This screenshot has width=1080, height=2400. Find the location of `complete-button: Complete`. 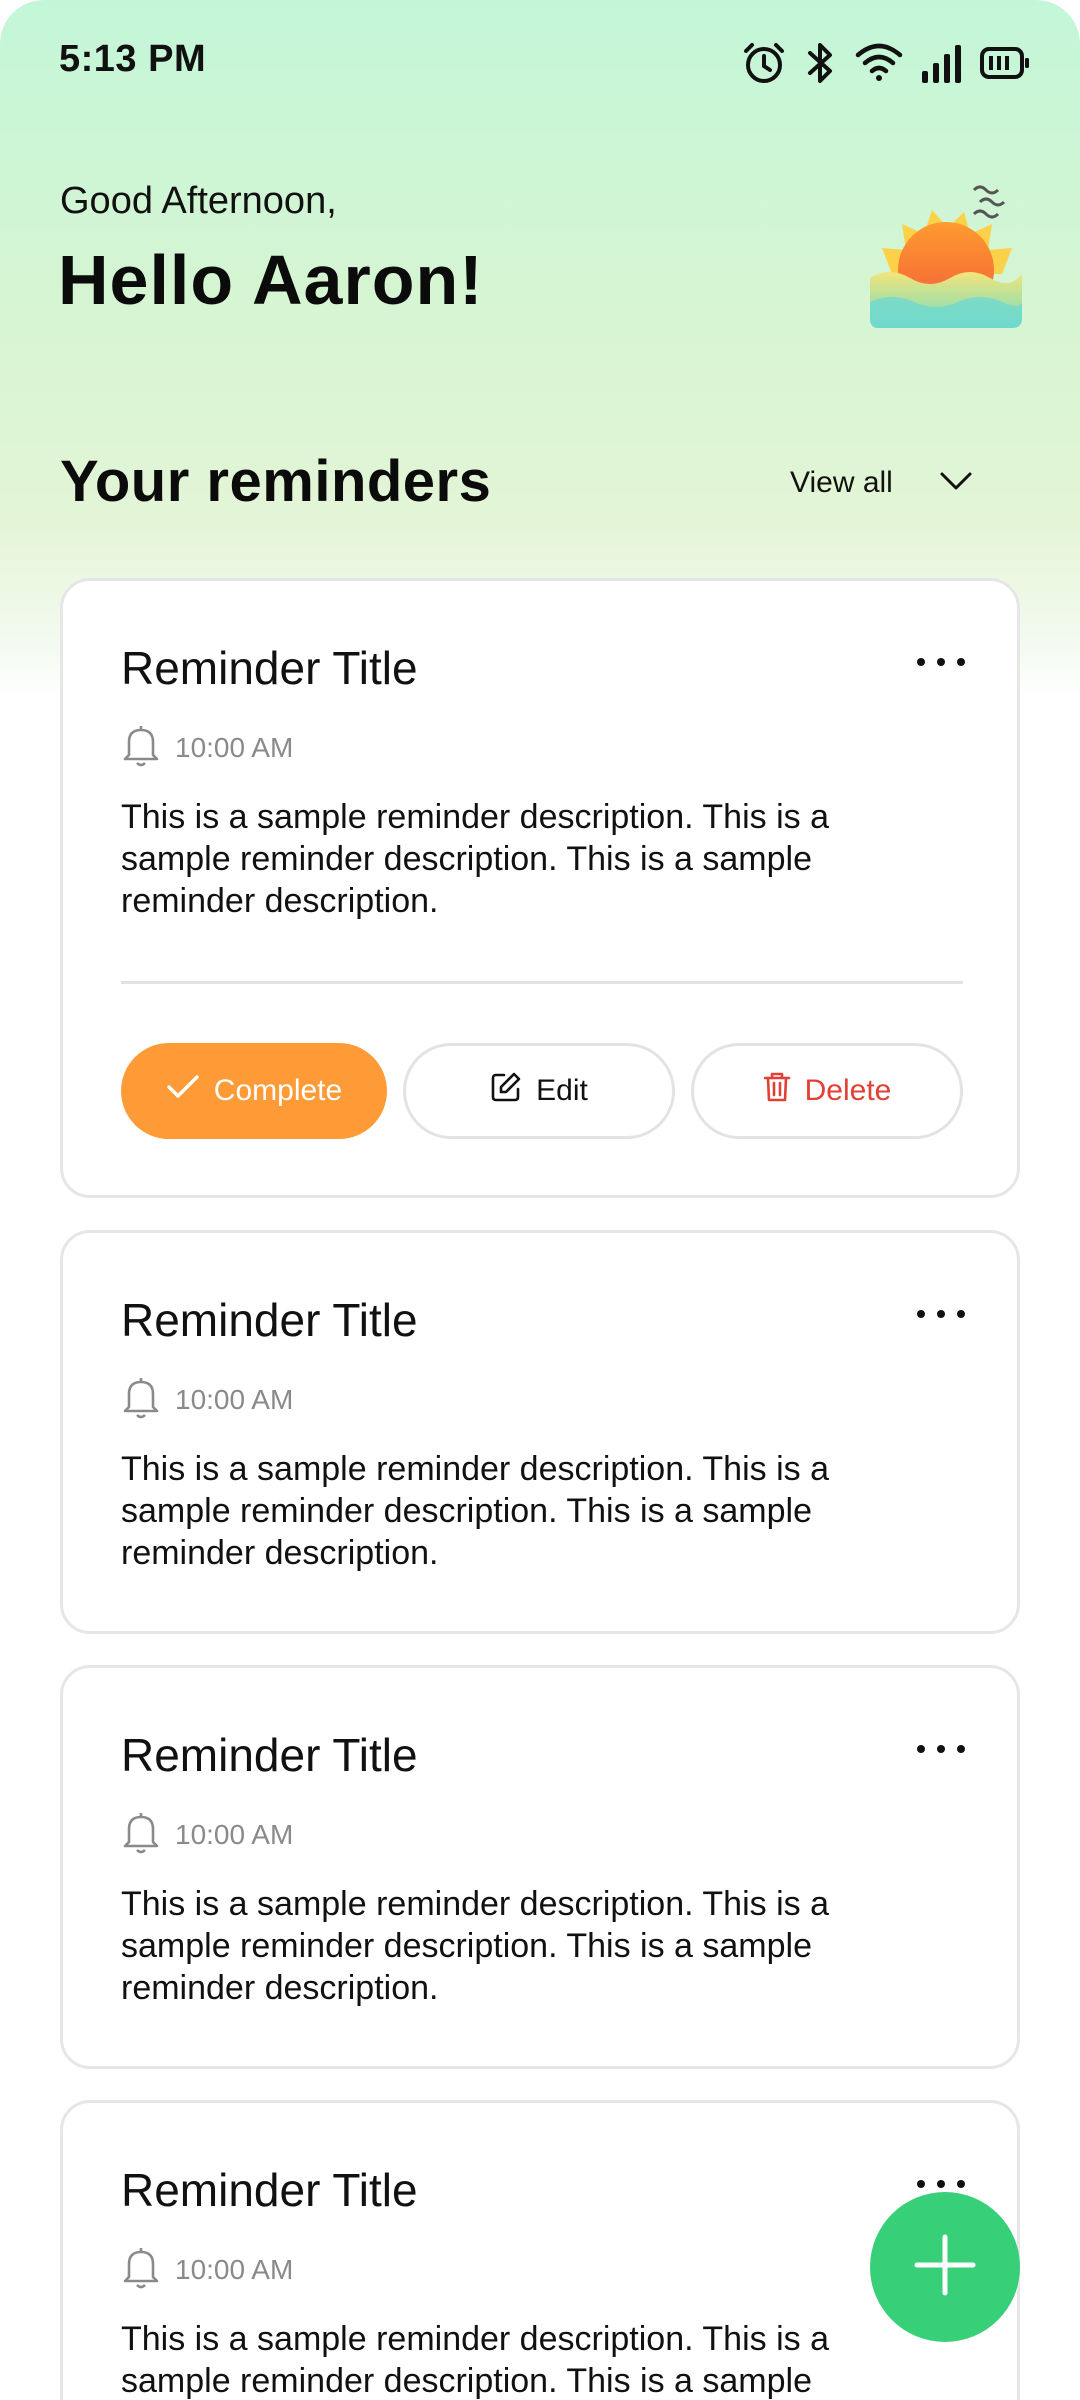

complete-button: Complete is located at coordinates (254, 1091).